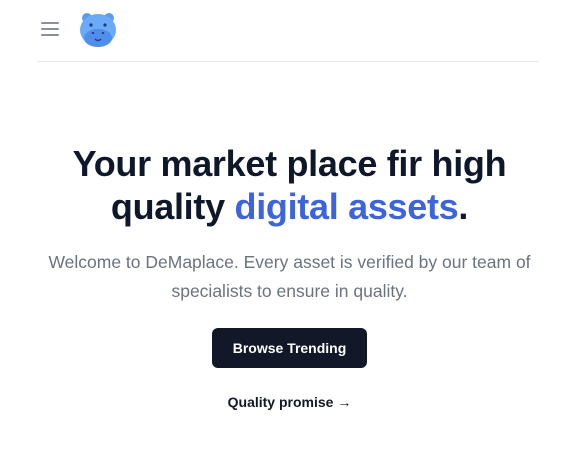 The height and width of the screenshot is (463, 579). I want to click on hippo-logo-icon, so click(98, 30).